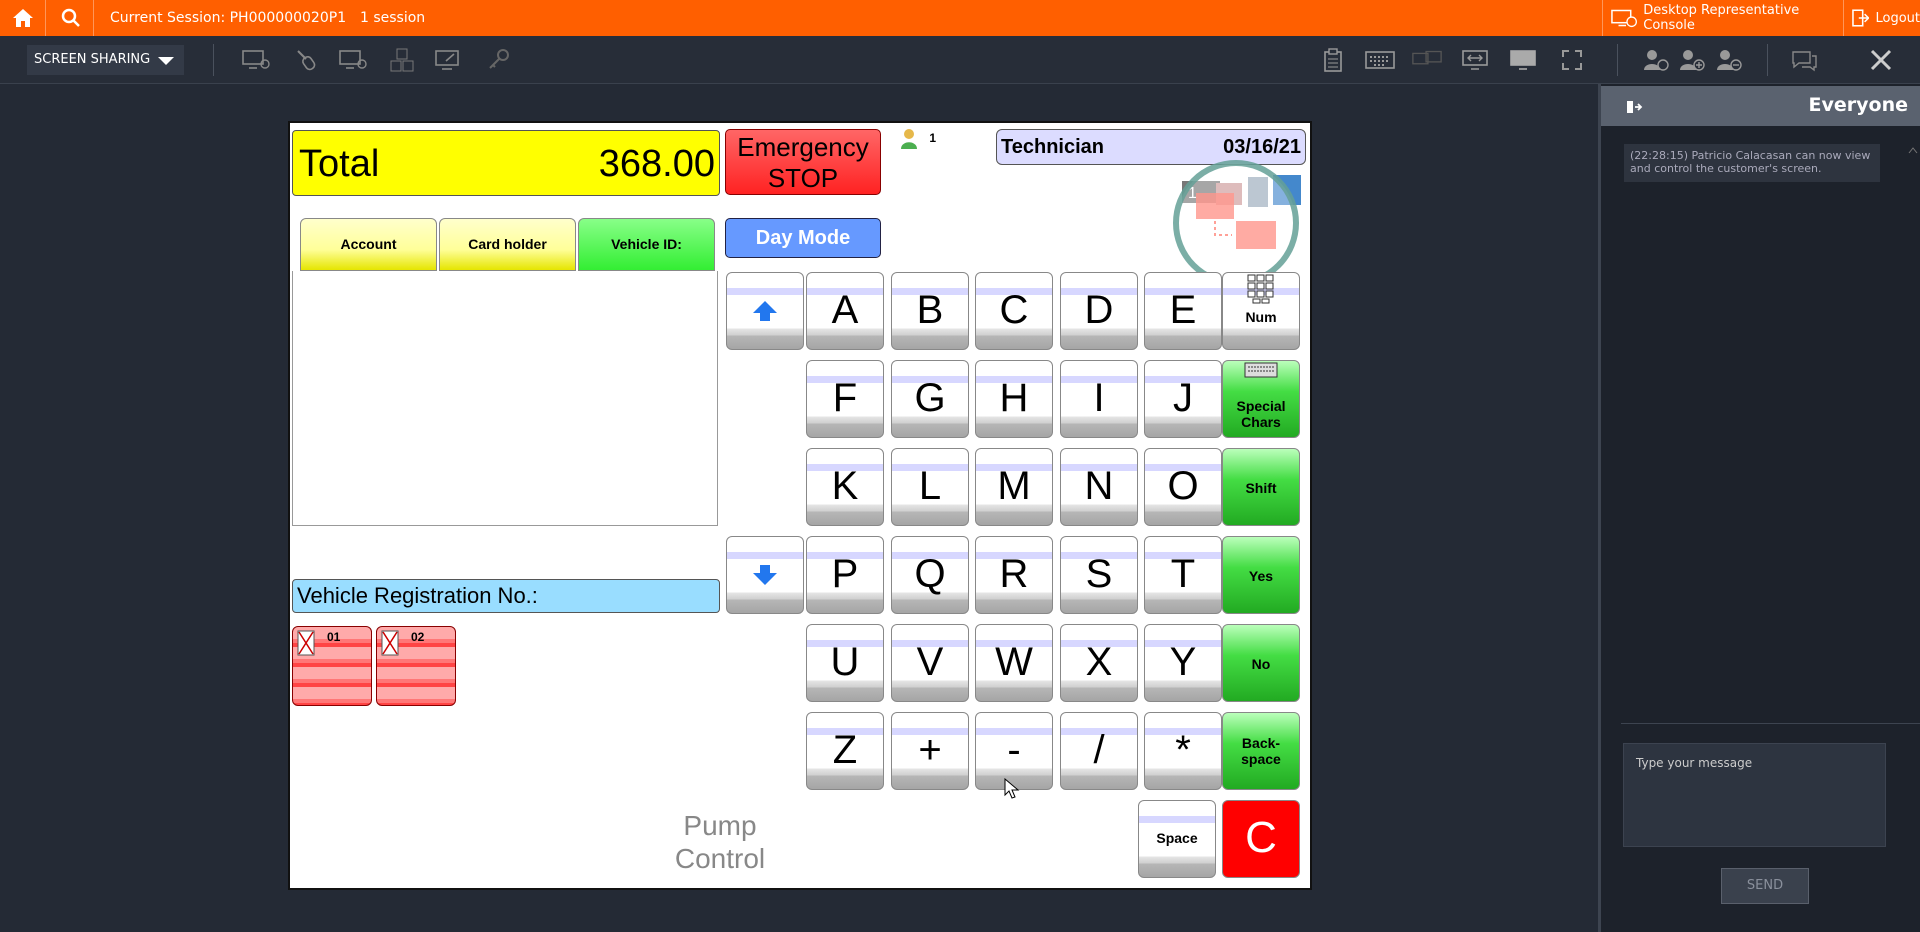 Image resolution: width=1920 pixels, height=932 pixels. What do you see at coordinates (505, 398) in the screenshot?
I see `transaction-list` at bounding box center [505, 398].